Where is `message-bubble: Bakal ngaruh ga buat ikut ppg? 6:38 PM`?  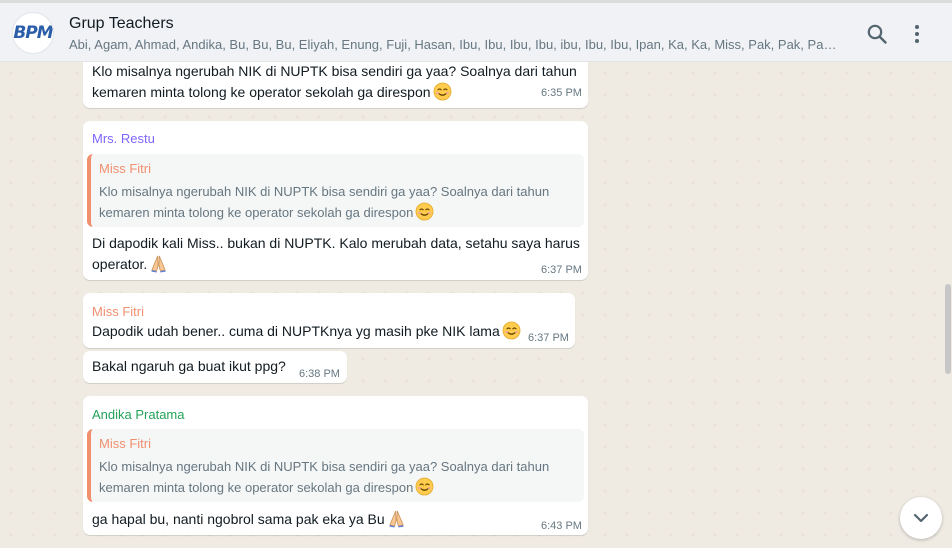
message-bubble: Bakal ngaruh ga buat ikut ppg? 6:38 PM is located at coordinates (215, 367).